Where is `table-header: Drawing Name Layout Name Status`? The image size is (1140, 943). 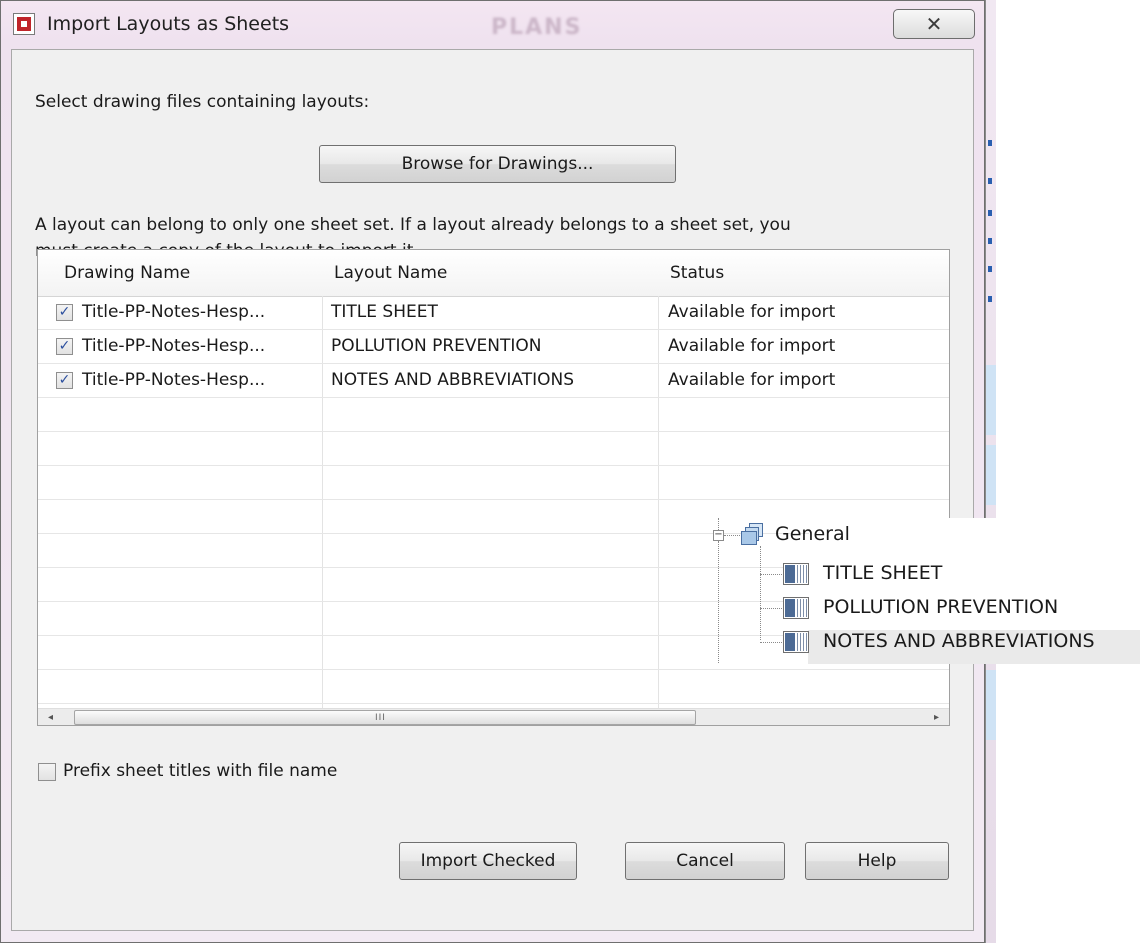 table-header: Drawing Name Layout Name Status is located at coordinates (493, 273).